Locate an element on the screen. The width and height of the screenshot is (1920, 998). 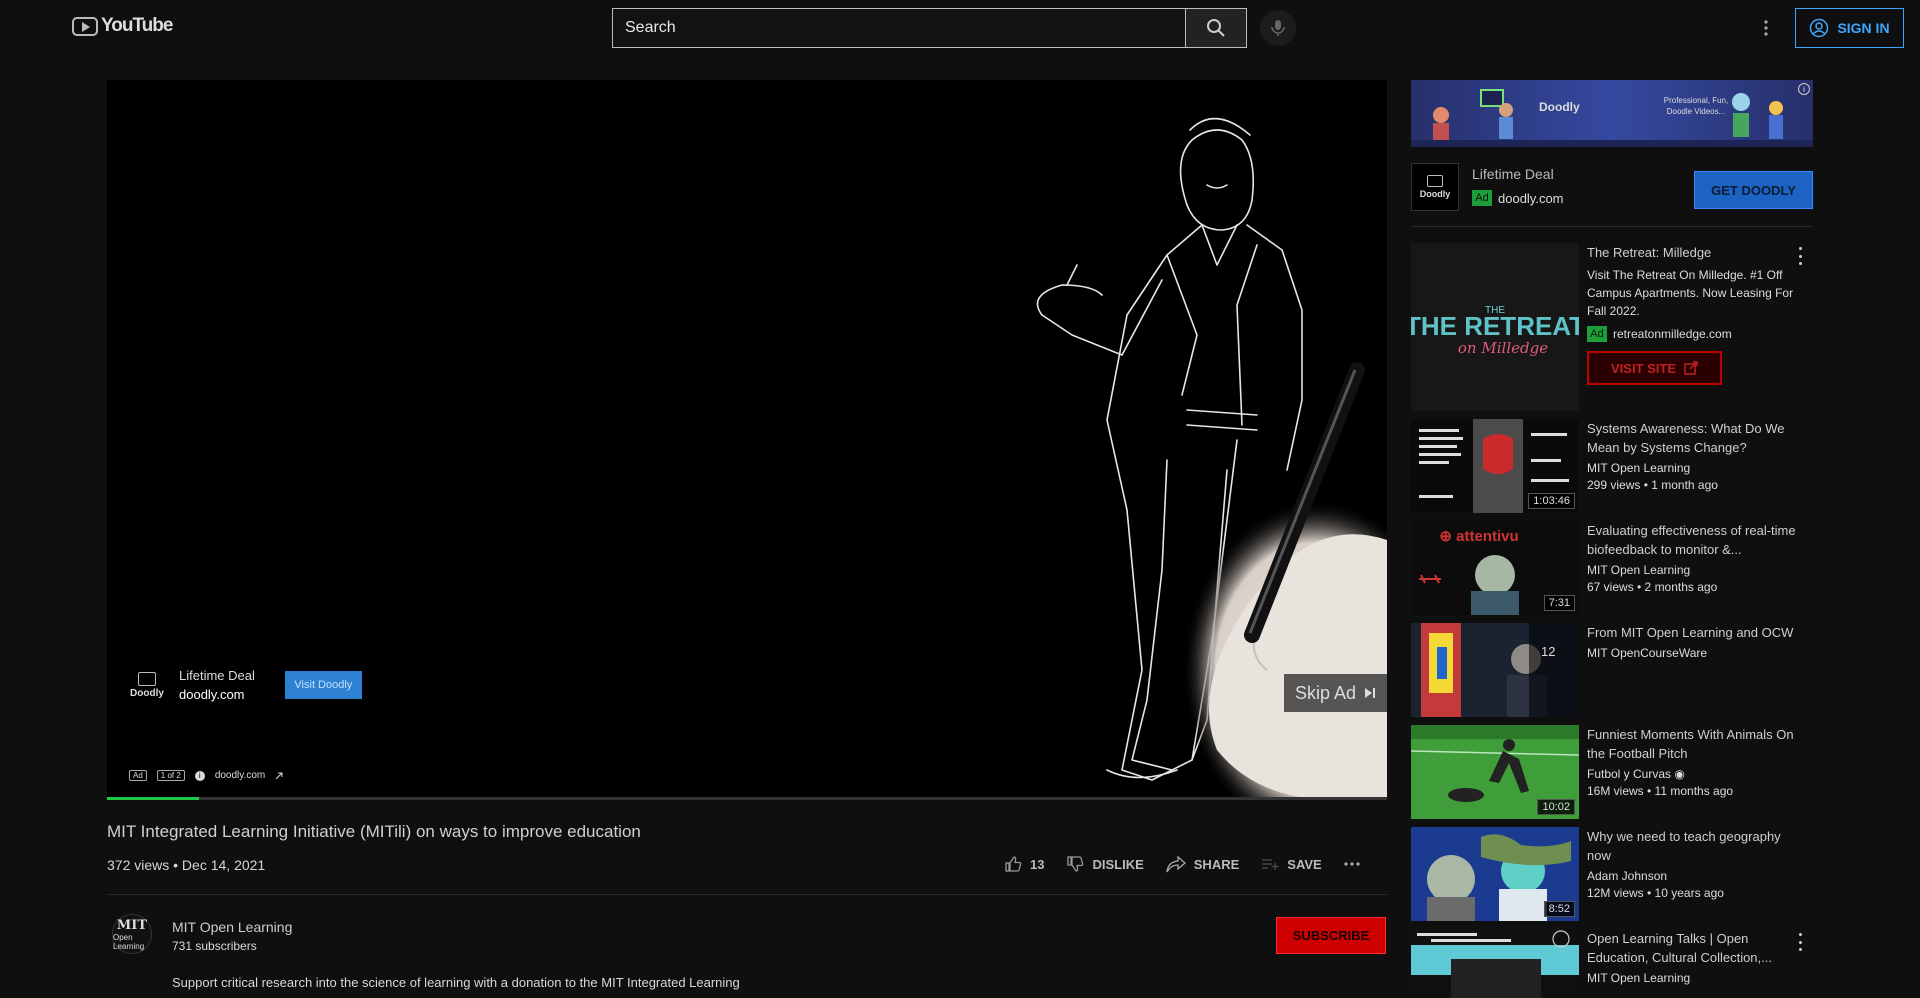
video-channel: Adam Johnson is located at coordinates (1692, 876).